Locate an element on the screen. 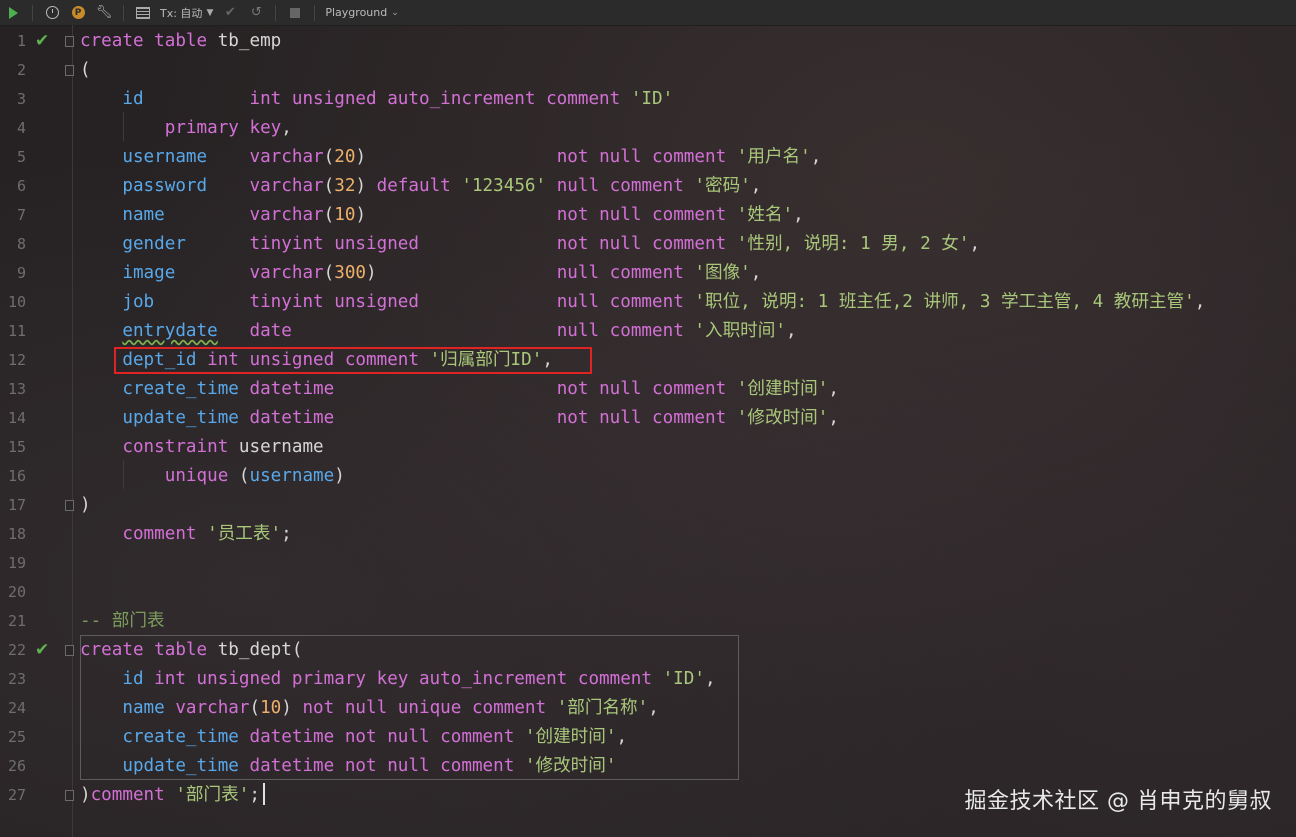  line-number: 11 is located at coordinates (16, 331).